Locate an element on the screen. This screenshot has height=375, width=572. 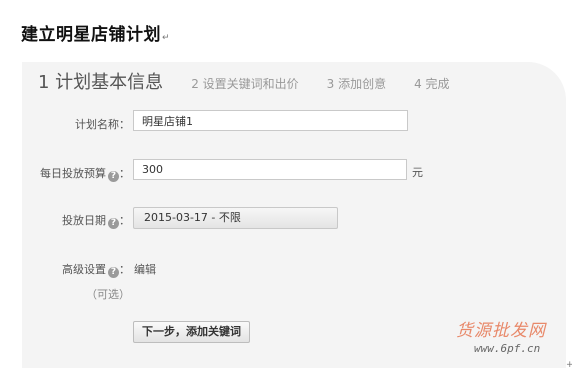
watermark-url: www.6pf.cn is located at coordinates (507, 348).